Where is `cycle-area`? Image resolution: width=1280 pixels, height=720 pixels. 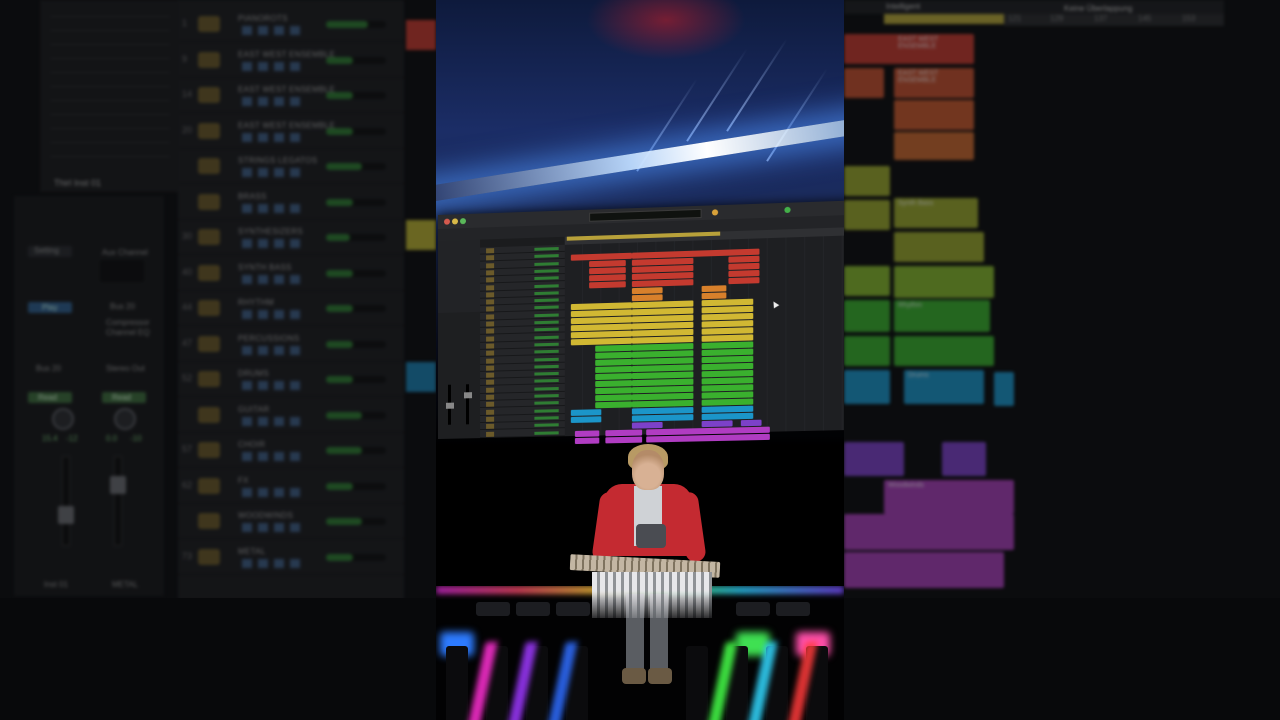 cycle-area is located at coordinates (944, 19).